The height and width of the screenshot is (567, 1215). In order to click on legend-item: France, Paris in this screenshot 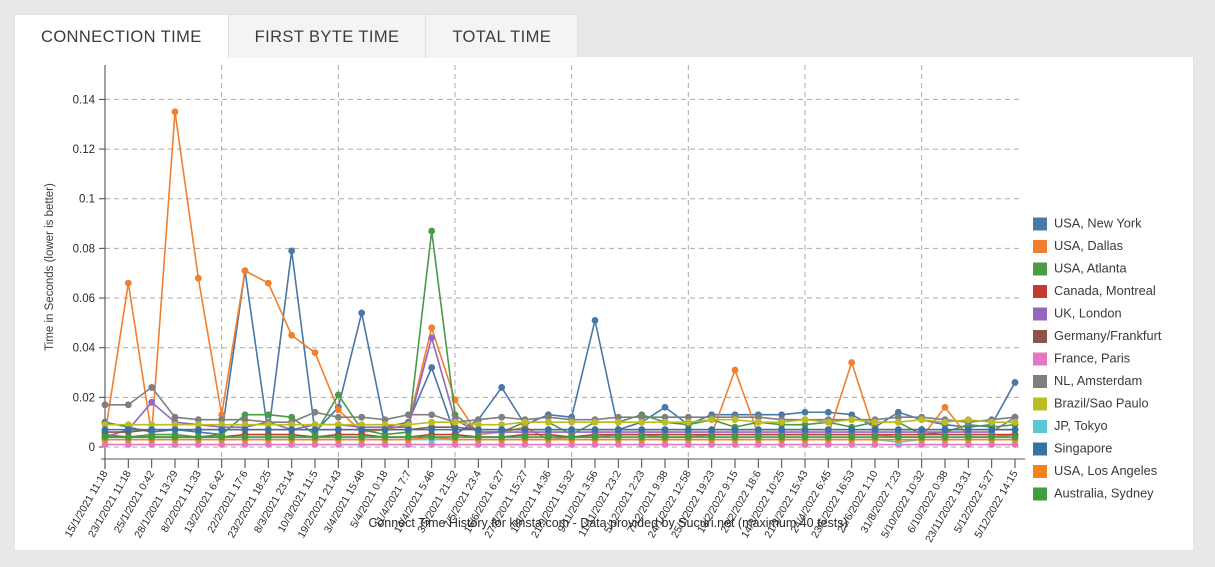, I will do `click(1081, 358)`.